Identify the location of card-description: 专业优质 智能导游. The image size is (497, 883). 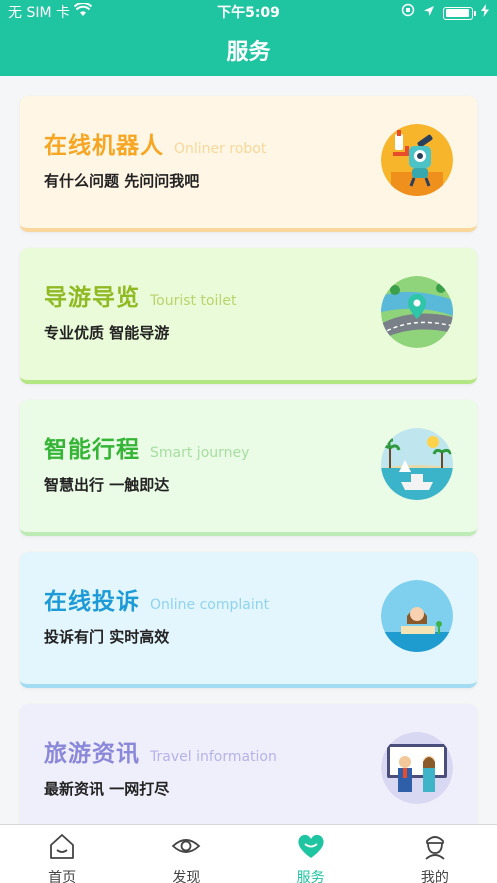
(107, 333).